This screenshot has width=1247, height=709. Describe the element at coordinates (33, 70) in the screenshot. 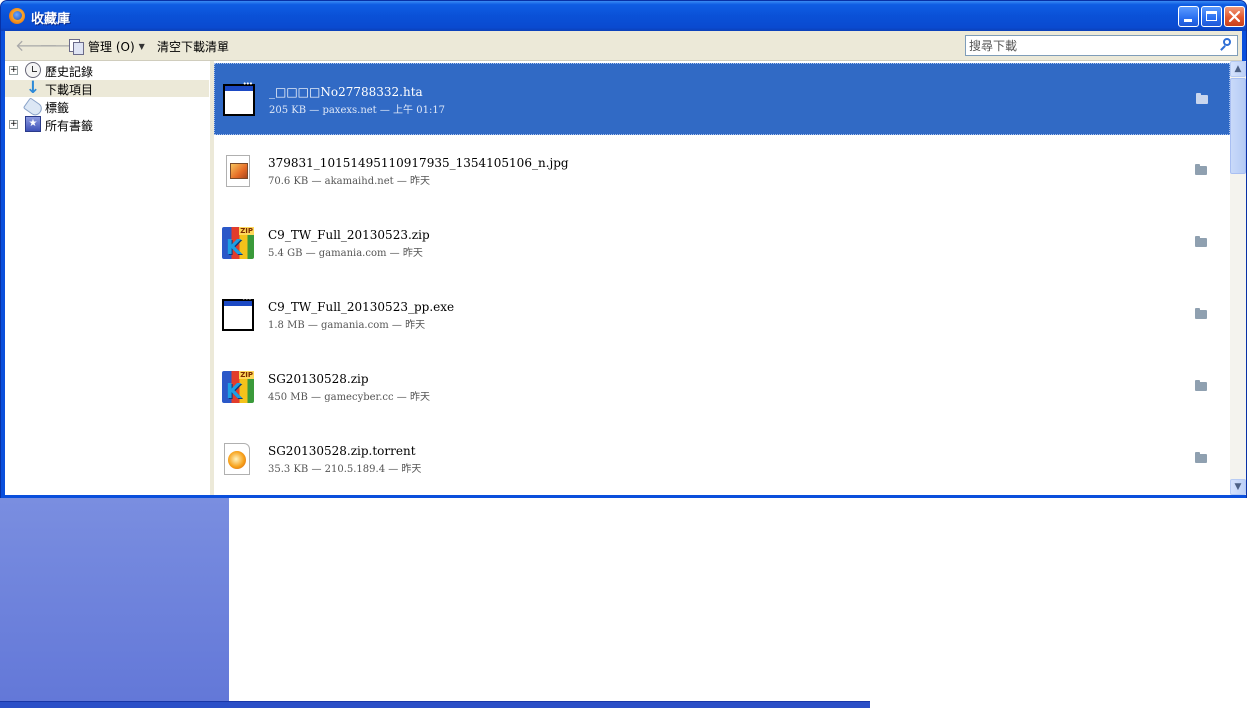

I see `history-clock-icon` at that location.